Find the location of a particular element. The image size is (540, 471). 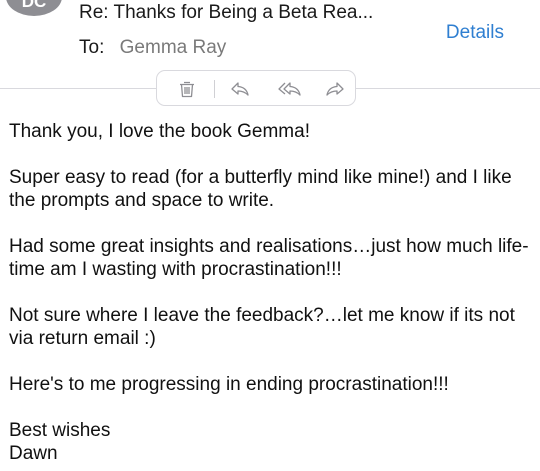

recipient-row: To: Gemma Ray is located at coordinates (152, 48).